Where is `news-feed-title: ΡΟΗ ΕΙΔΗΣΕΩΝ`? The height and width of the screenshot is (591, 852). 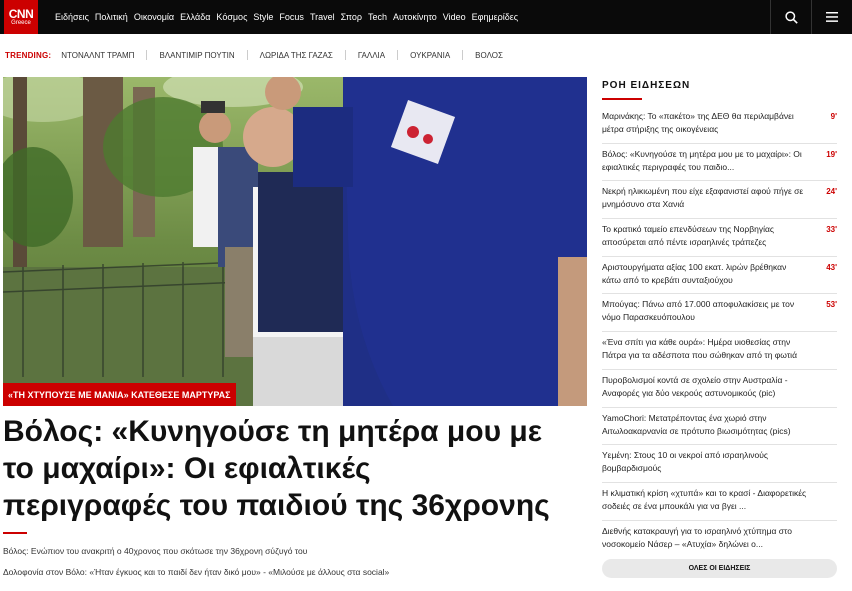 news-feed-title: ΡΟΗ ΕΙΔΗΣΕΩΝ is located at coordinates (646, 85).